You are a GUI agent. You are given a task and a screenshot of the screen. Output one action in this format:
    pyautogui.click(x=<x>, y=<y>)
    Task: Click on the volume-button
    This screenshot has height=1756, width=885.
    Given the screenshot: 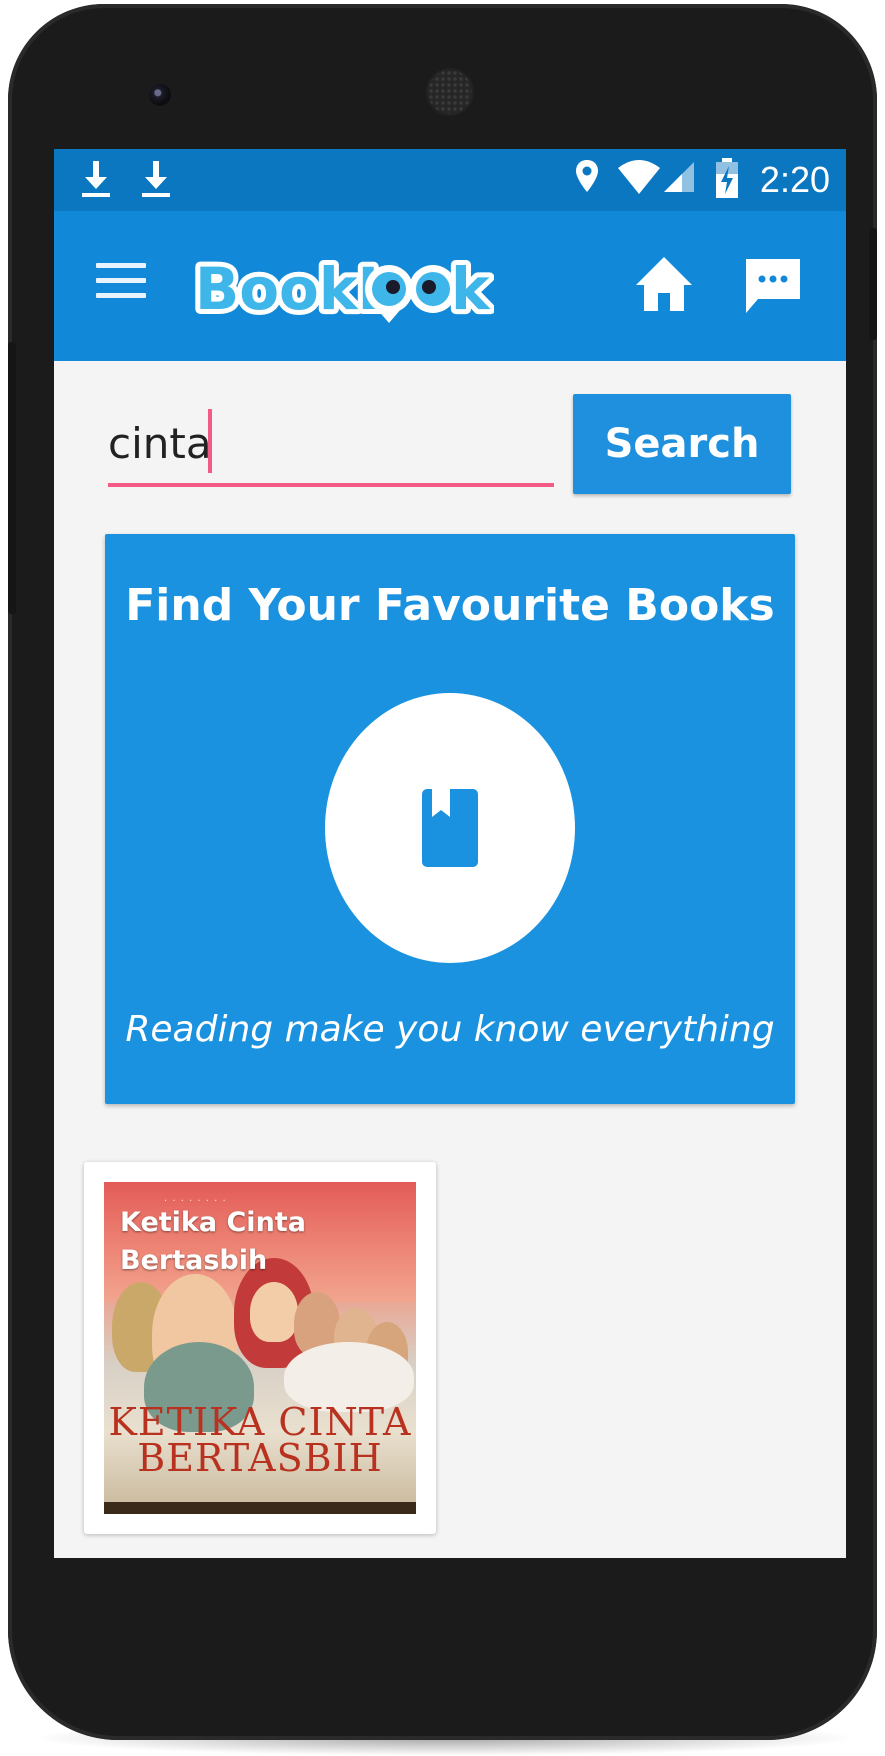 What is the action you would take?
    pyautogui.click(x=12, y=478)
    